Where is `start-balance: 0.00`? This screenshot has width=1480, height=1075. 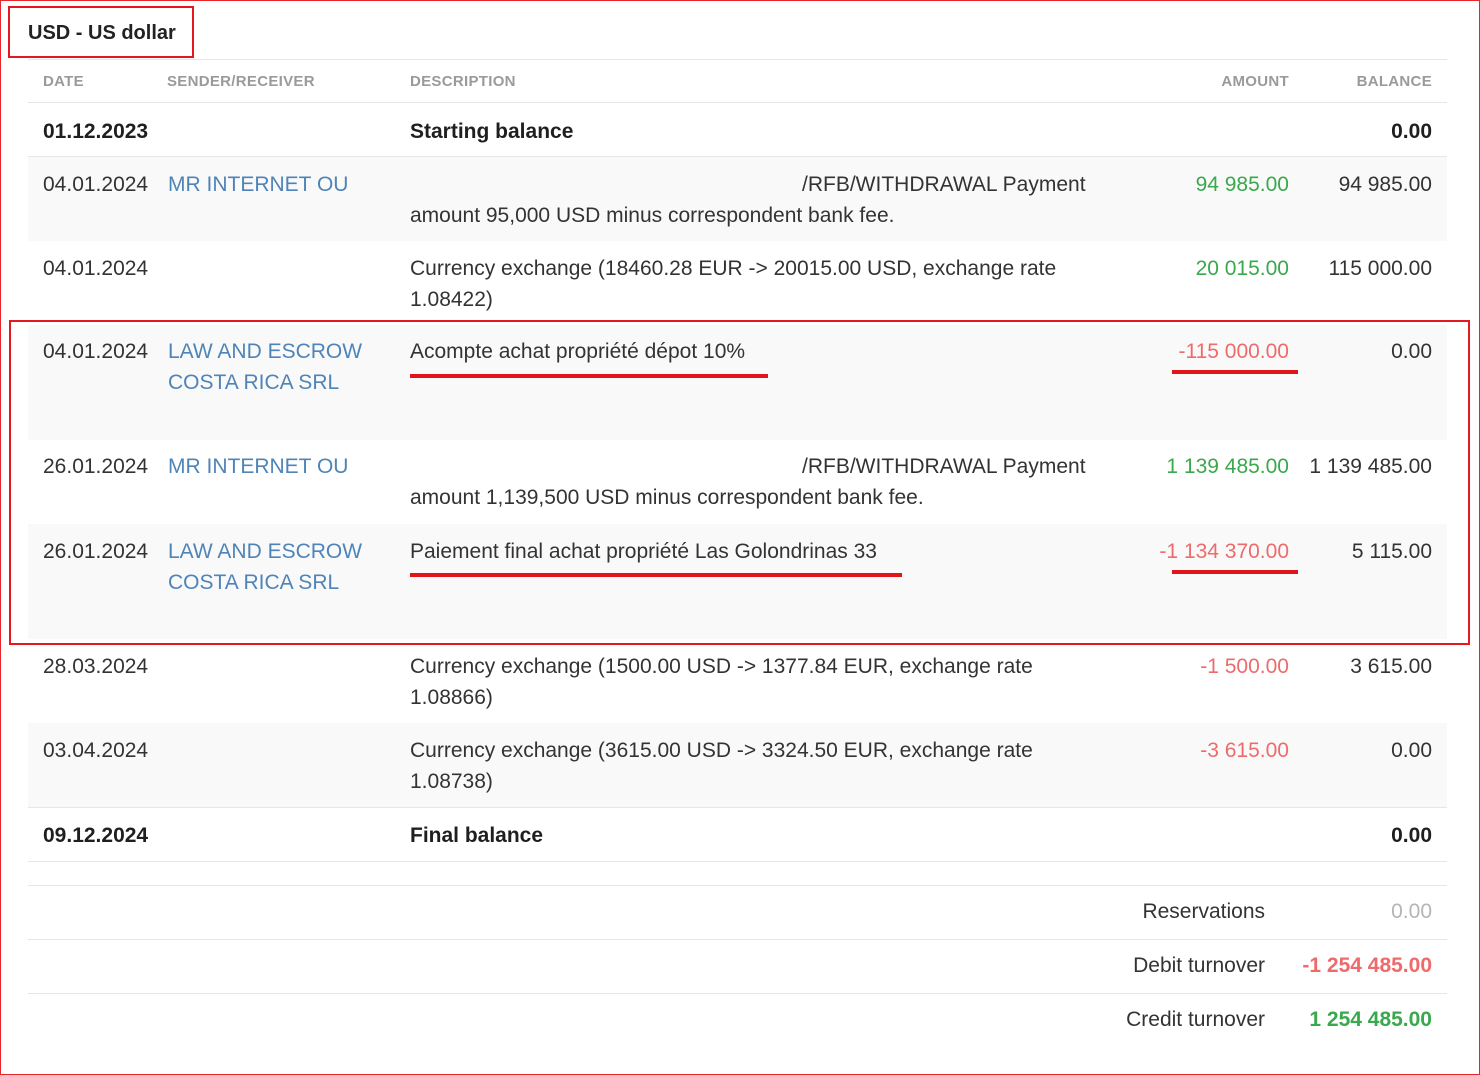 start-balance: 0.00 is located at coordinates (1411, 131).